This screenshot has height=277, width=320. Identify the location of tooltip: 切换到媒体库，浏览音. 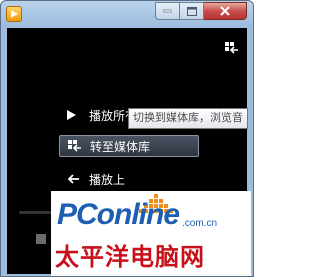
(188, 118).